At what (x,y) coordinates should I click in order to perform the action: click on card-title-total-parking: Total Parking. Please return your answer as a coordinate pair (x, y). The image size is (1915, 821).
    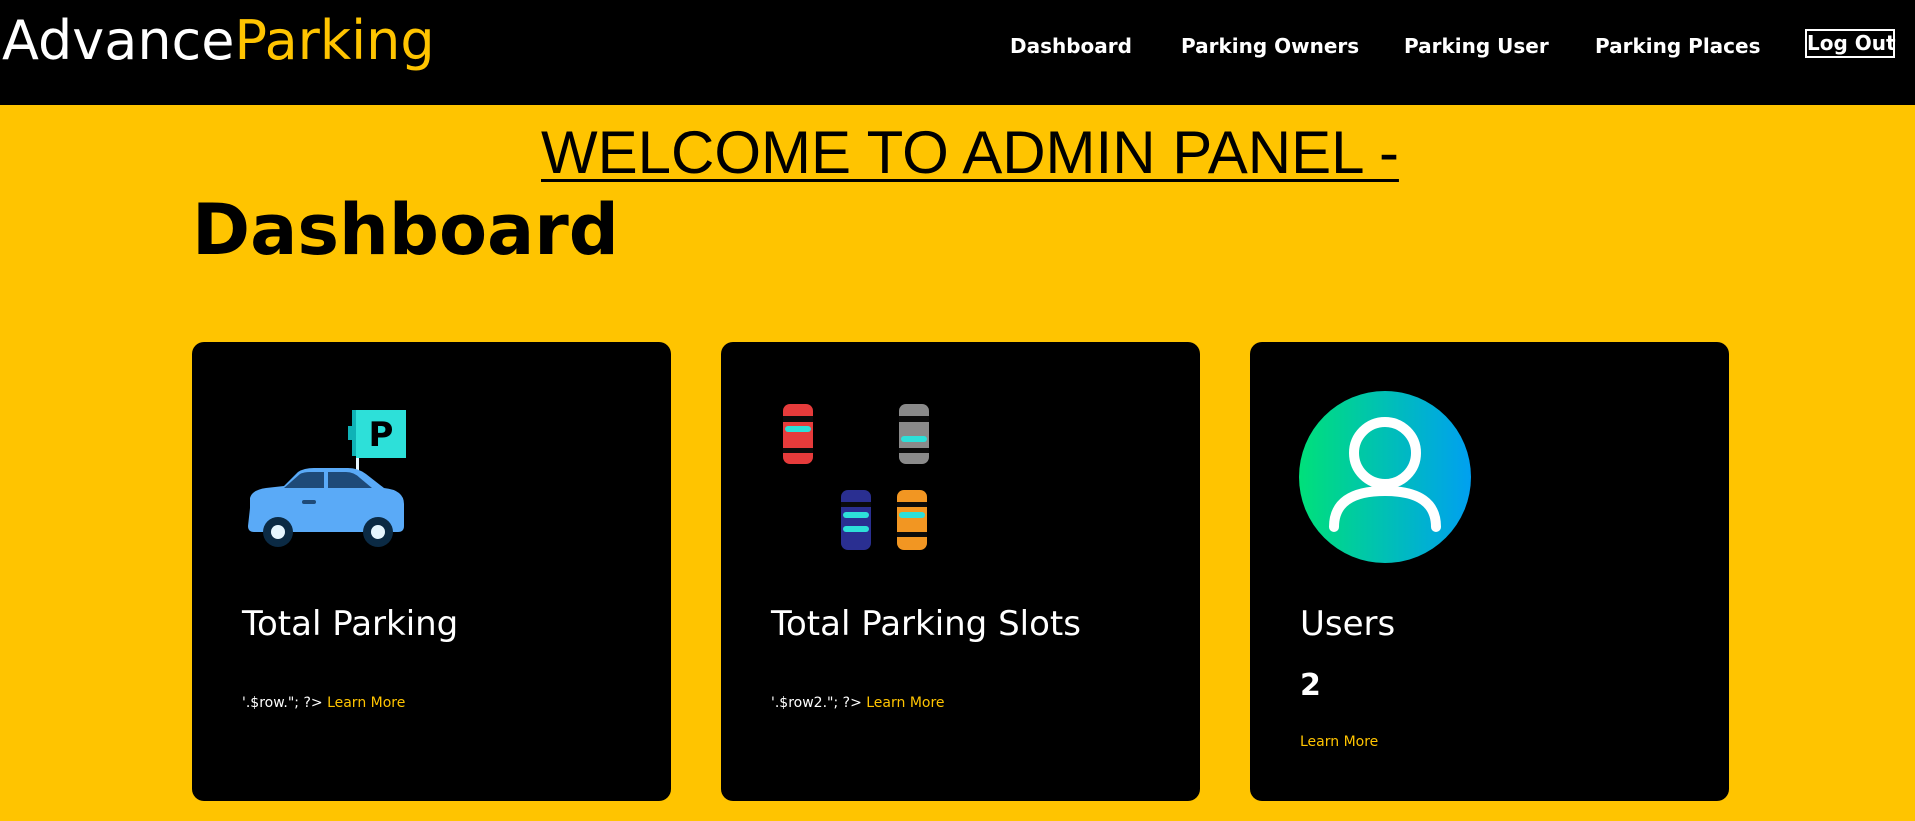
    Looking at the image, I should click on (350, 624).